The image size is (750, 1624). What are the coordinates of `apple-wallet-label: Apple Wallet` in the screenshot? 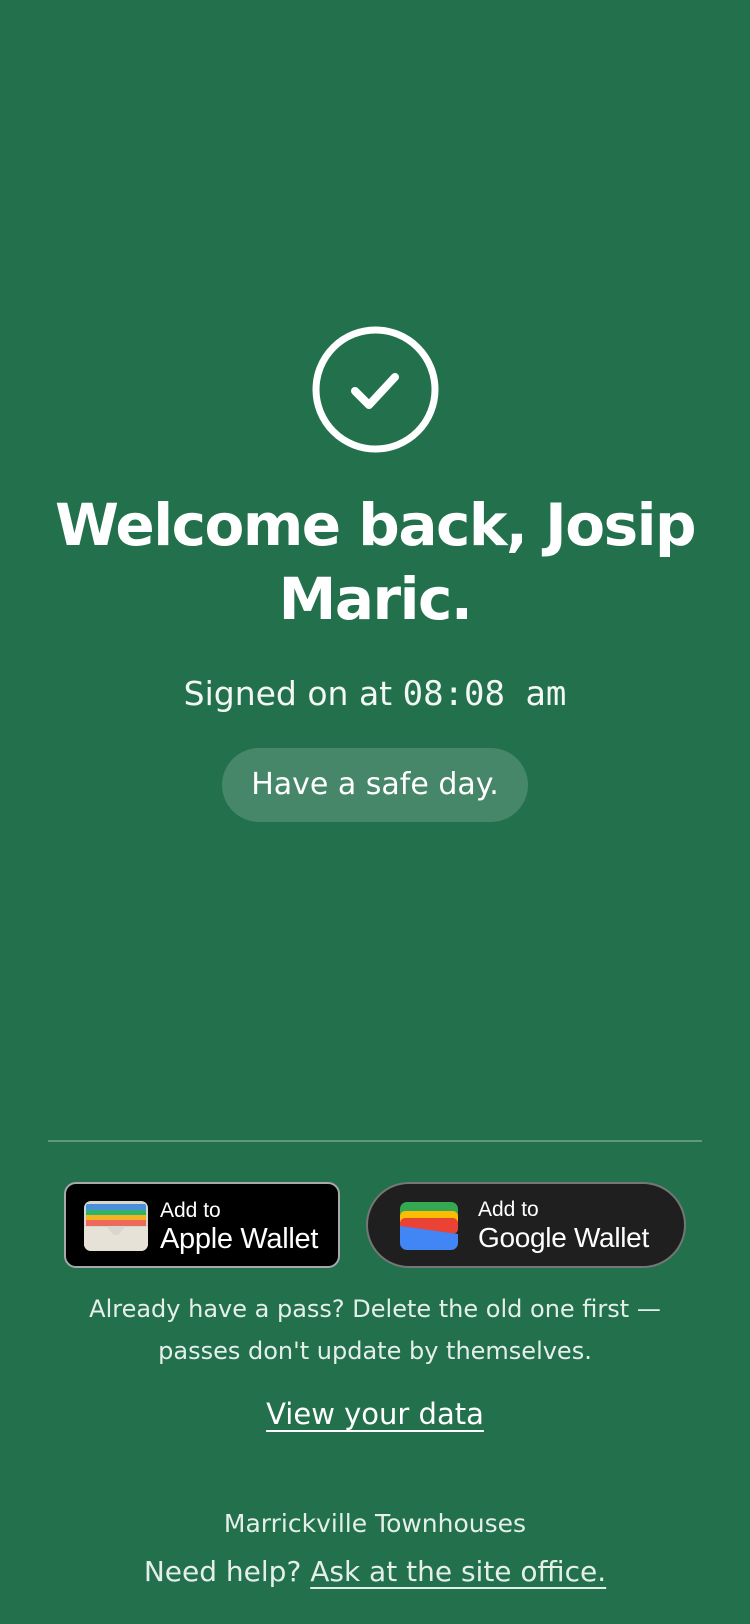 It's located at (239, 1239).